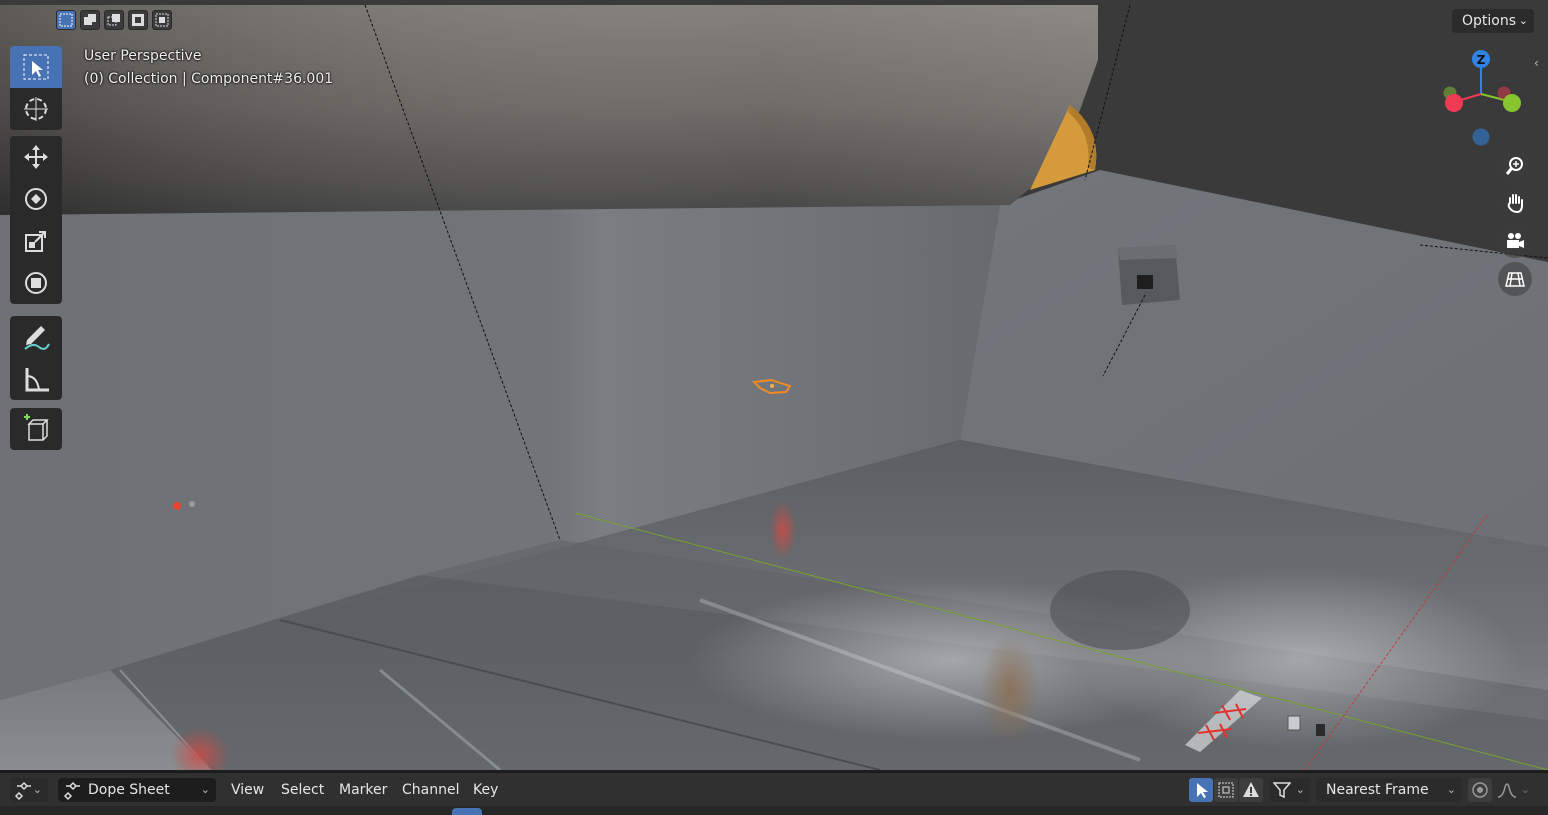 This screenshot has height=815, width=1548. I want to click on select-box-tool, so click(36, 67).